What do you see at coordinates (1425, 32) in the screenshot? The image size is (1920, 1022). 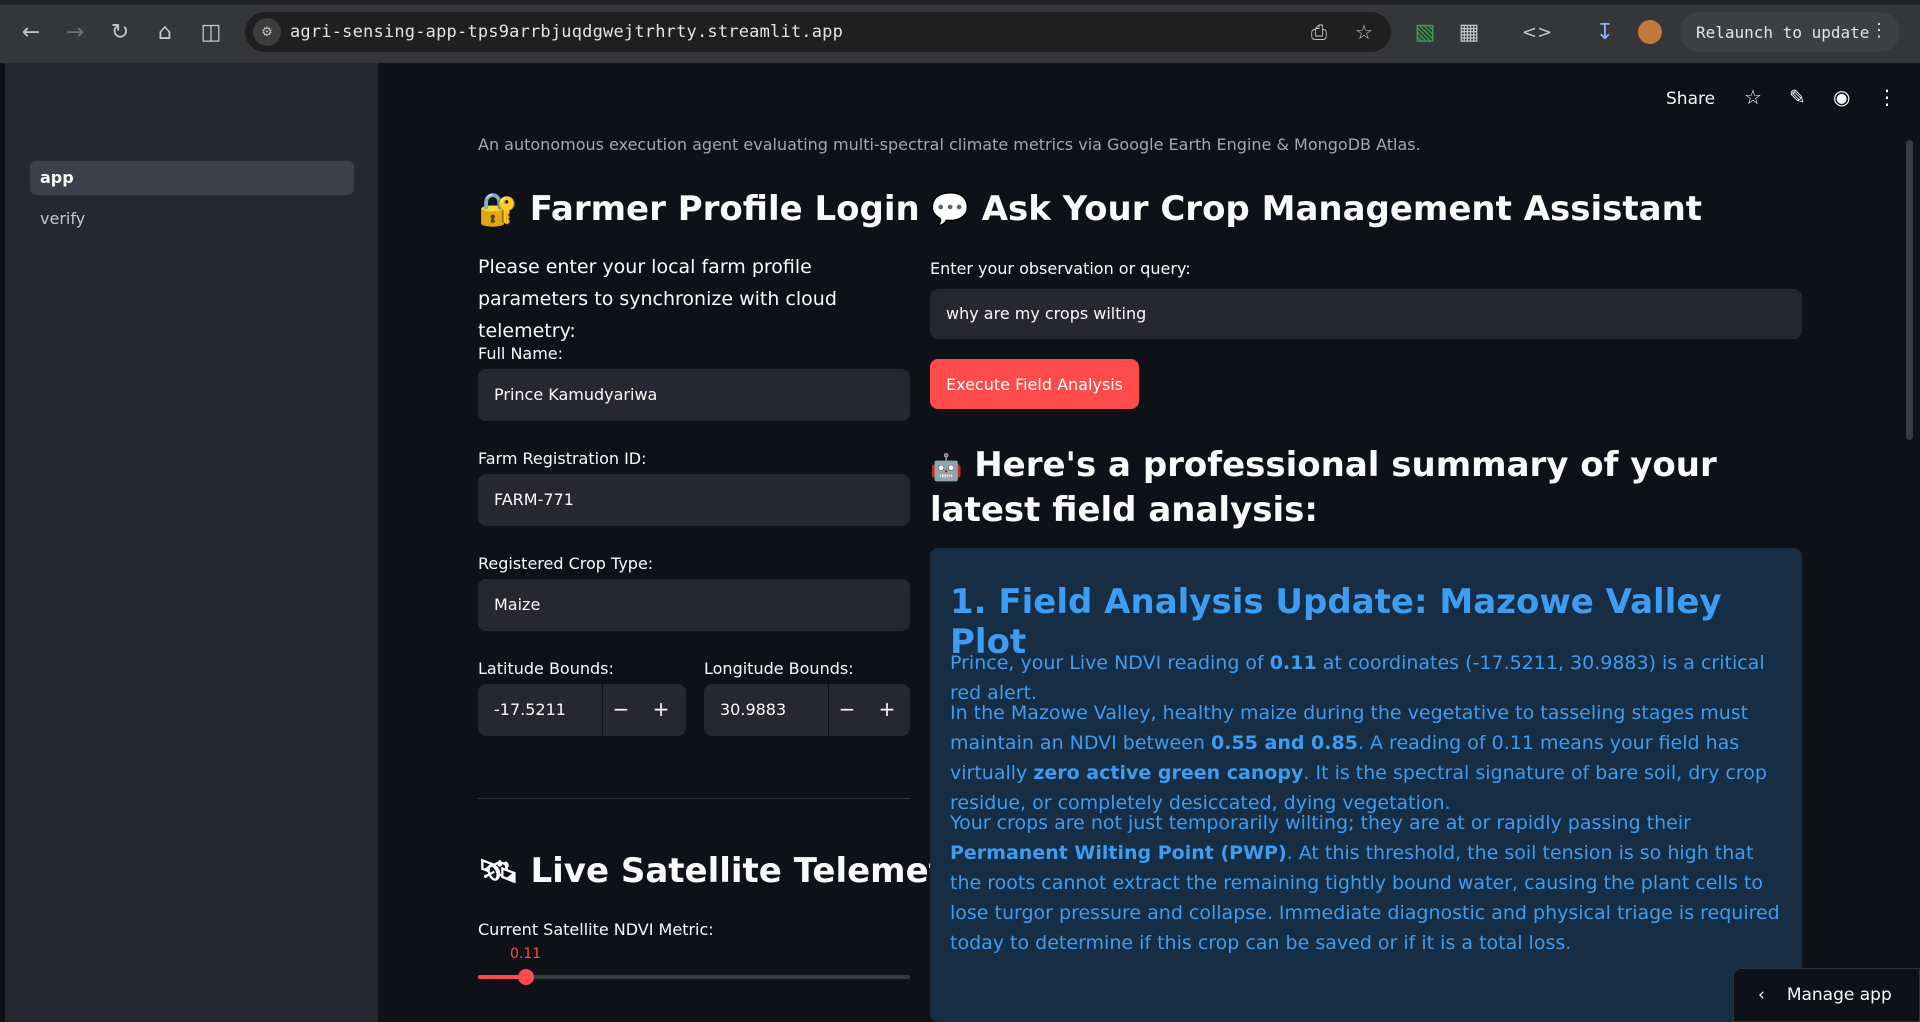 I see `extension-icon: ▧` at bounding box center [1425, 32].